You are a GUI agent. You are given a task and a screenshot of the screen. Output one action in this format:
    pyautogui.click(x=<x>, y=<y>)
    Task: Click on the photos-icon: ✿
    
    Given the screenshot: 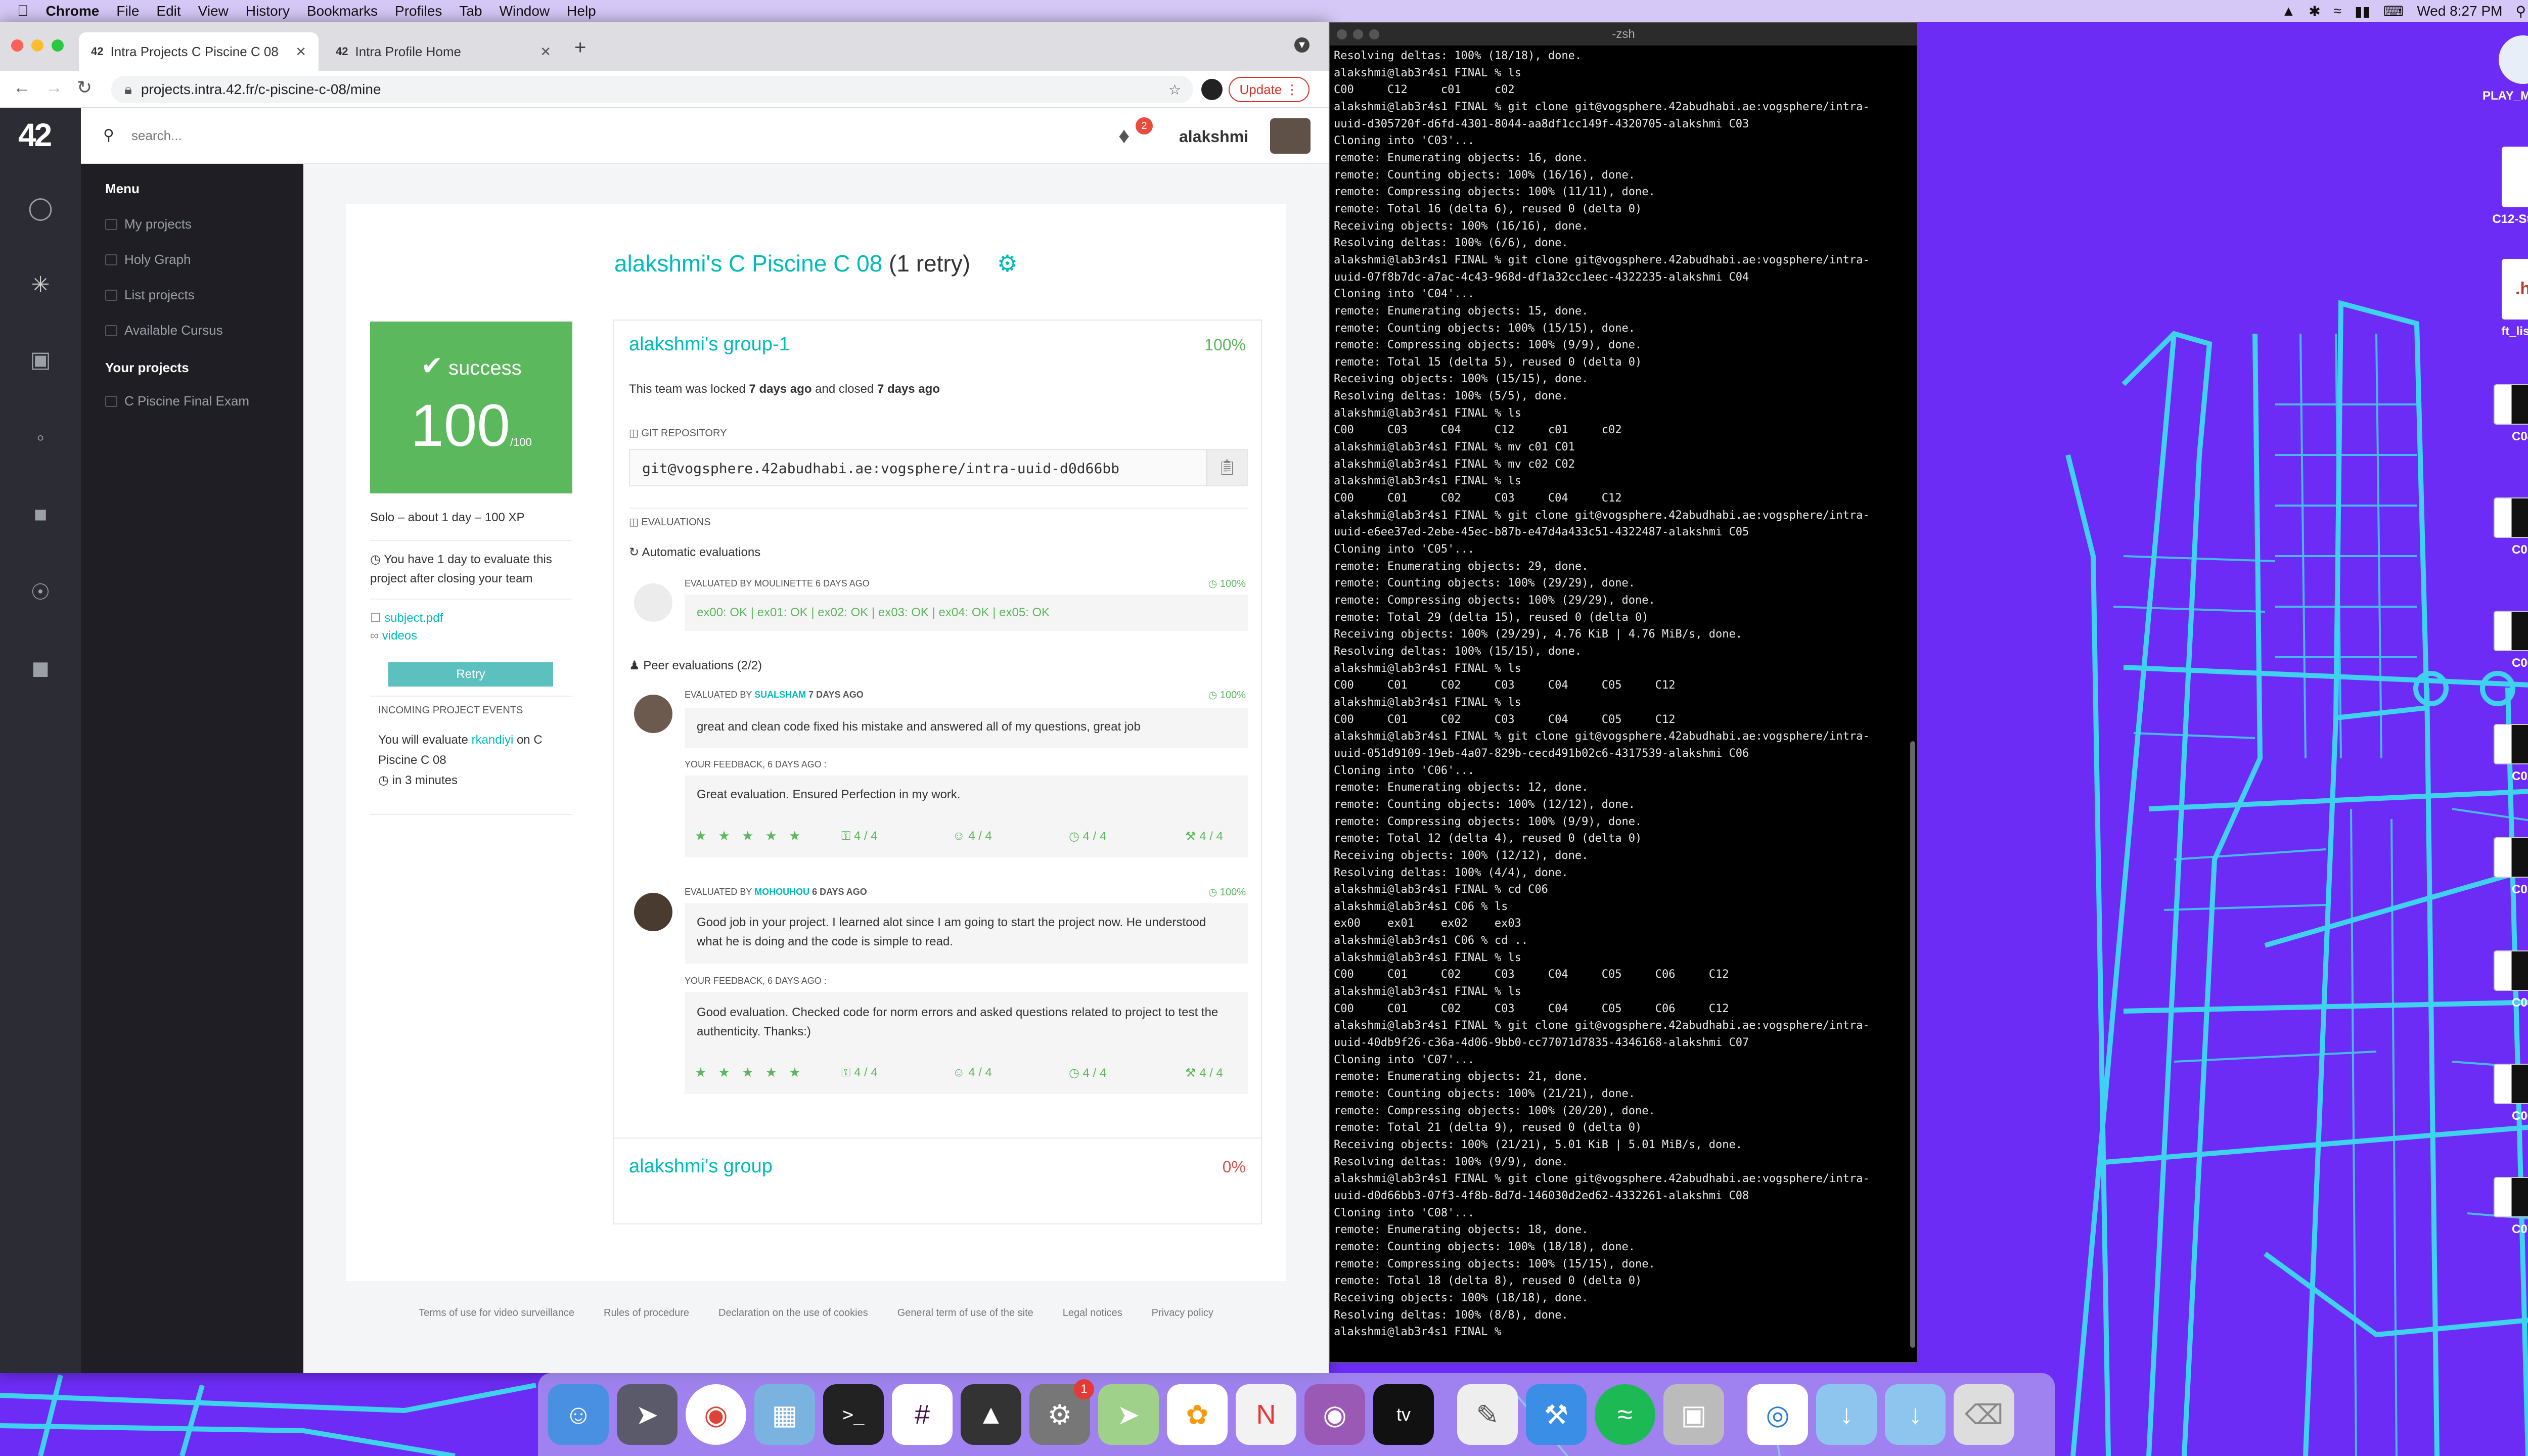 What is the action you would take?
    pyautogui.click(x=1198, y=1414)
    